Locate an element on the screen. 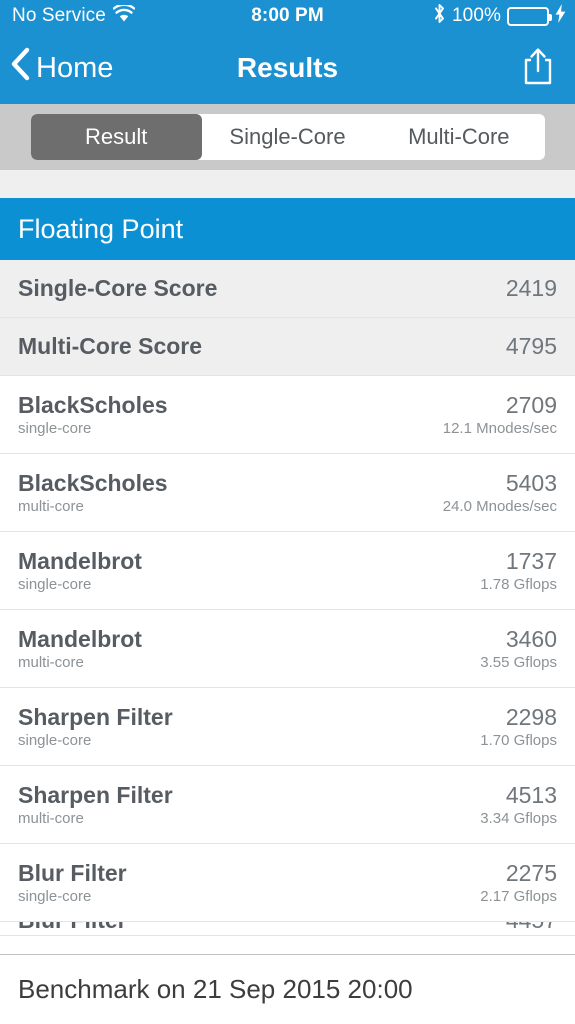 The width and height of the screenshot is (575, 1024). segment-single-core-label: Single-Core is located at coordinates (287, 136).